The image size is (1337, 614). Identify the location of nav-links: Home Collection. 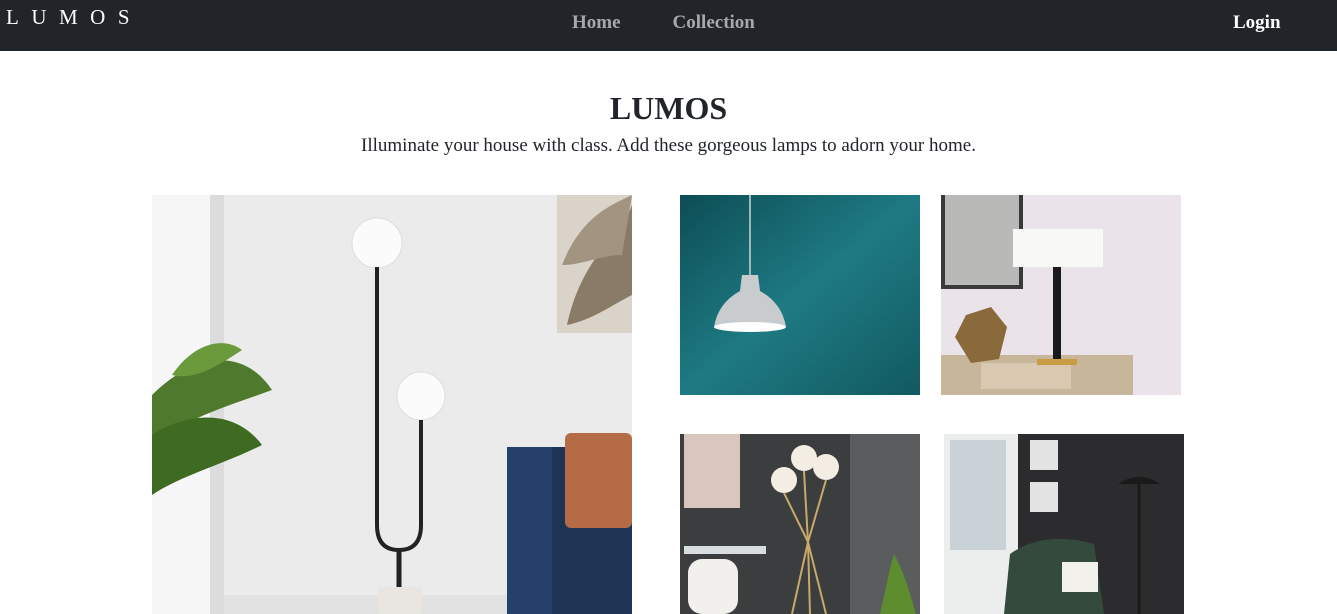
(663, 23).